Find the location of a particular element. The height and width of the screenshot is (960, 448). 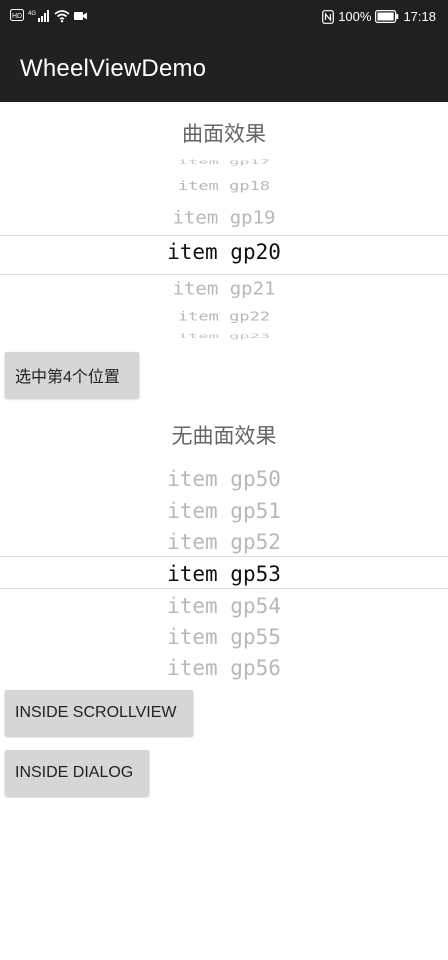

wheel-item: item gp55 is located at coordinates (224, 637).